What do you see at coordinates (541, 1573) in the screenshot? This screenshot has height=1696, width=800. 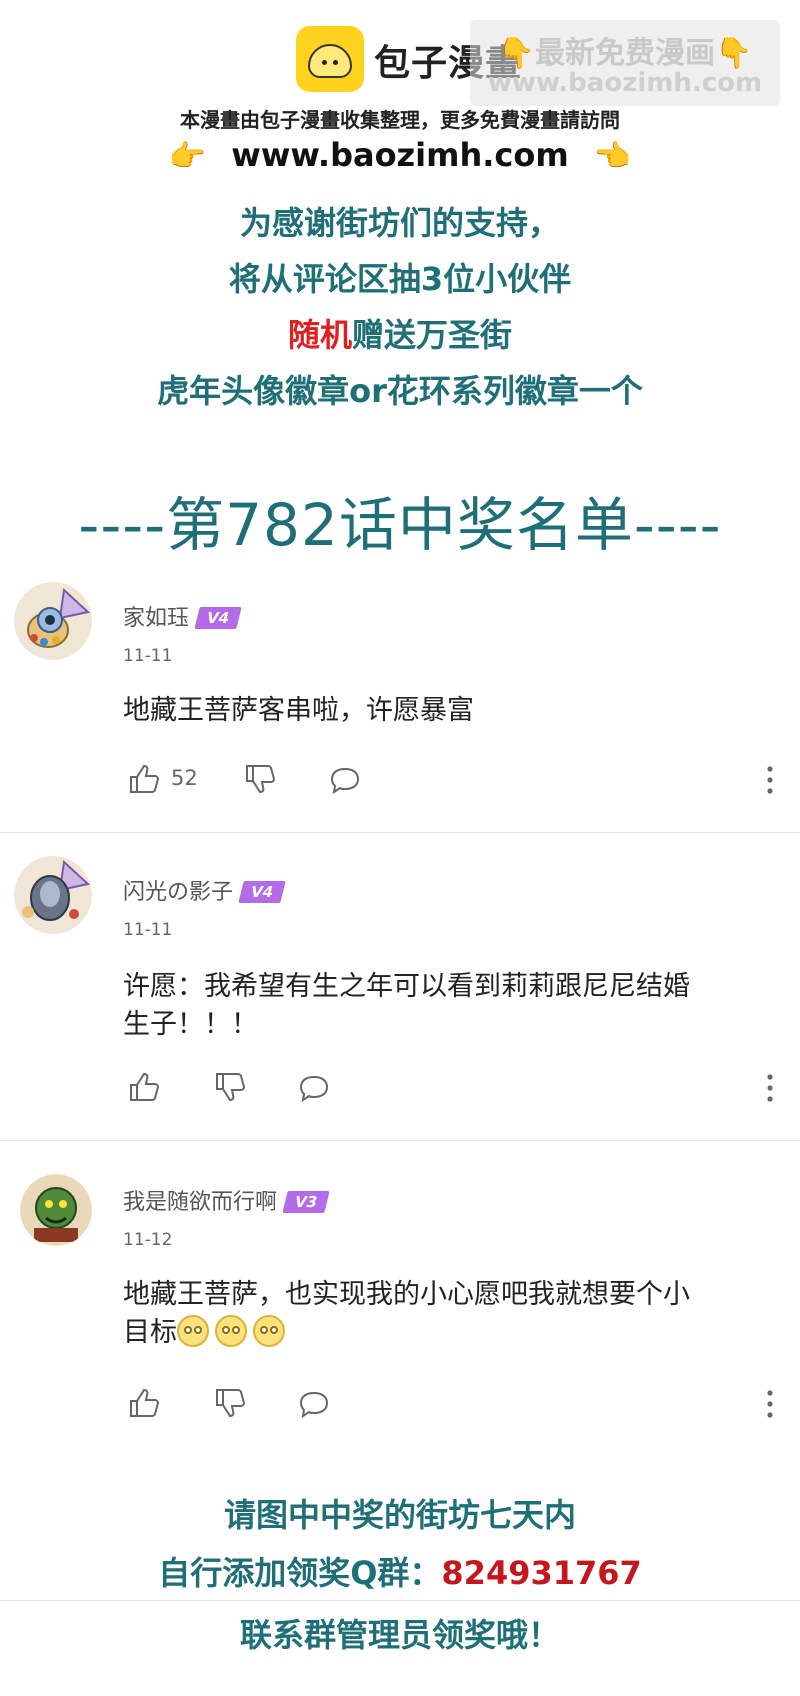 I see `qq-group-number: 824931767` at bounding box center [541, 1573].